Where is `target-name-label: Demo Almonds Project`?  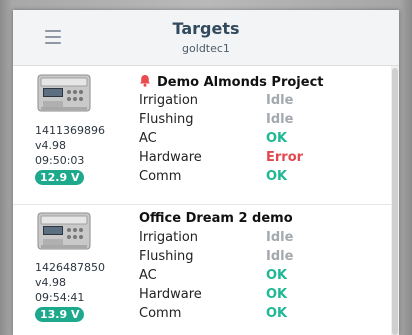
target-name-label: Demo Almonds Project is located at coordinates (240, 82).